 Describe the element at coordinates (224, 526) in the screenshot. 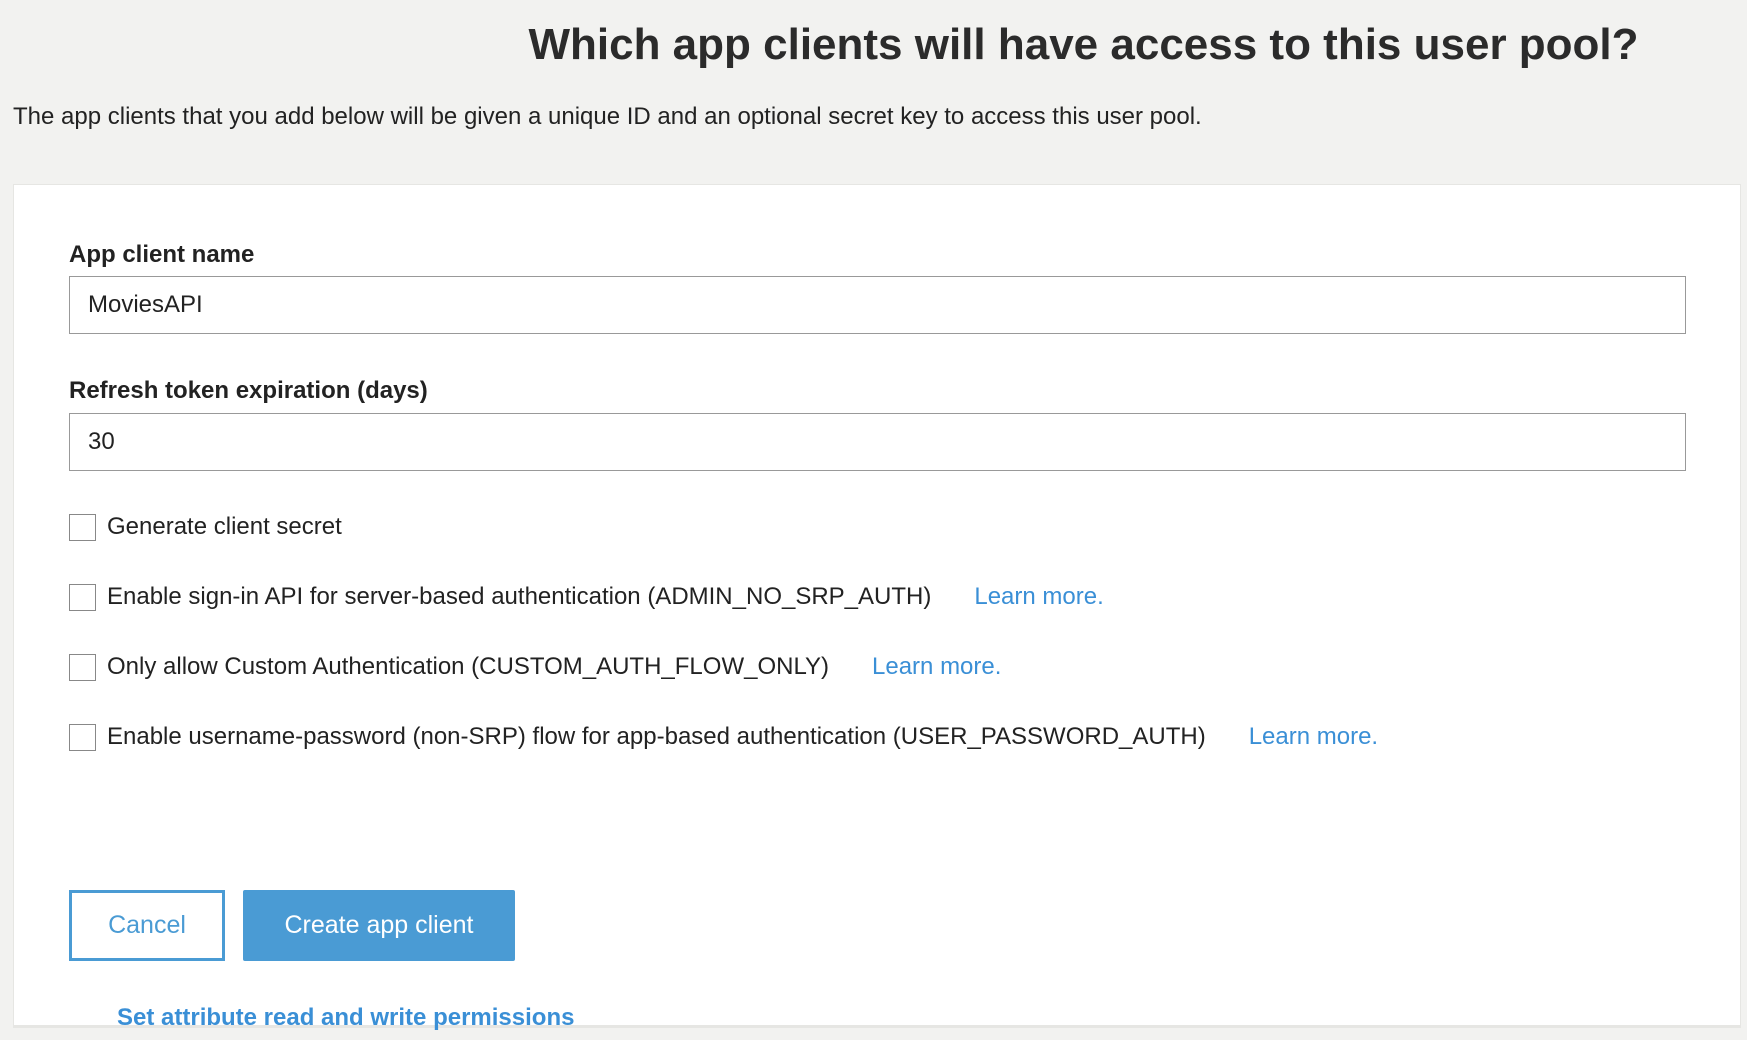

I see `checkbox-label: Generate client secret` at that location.